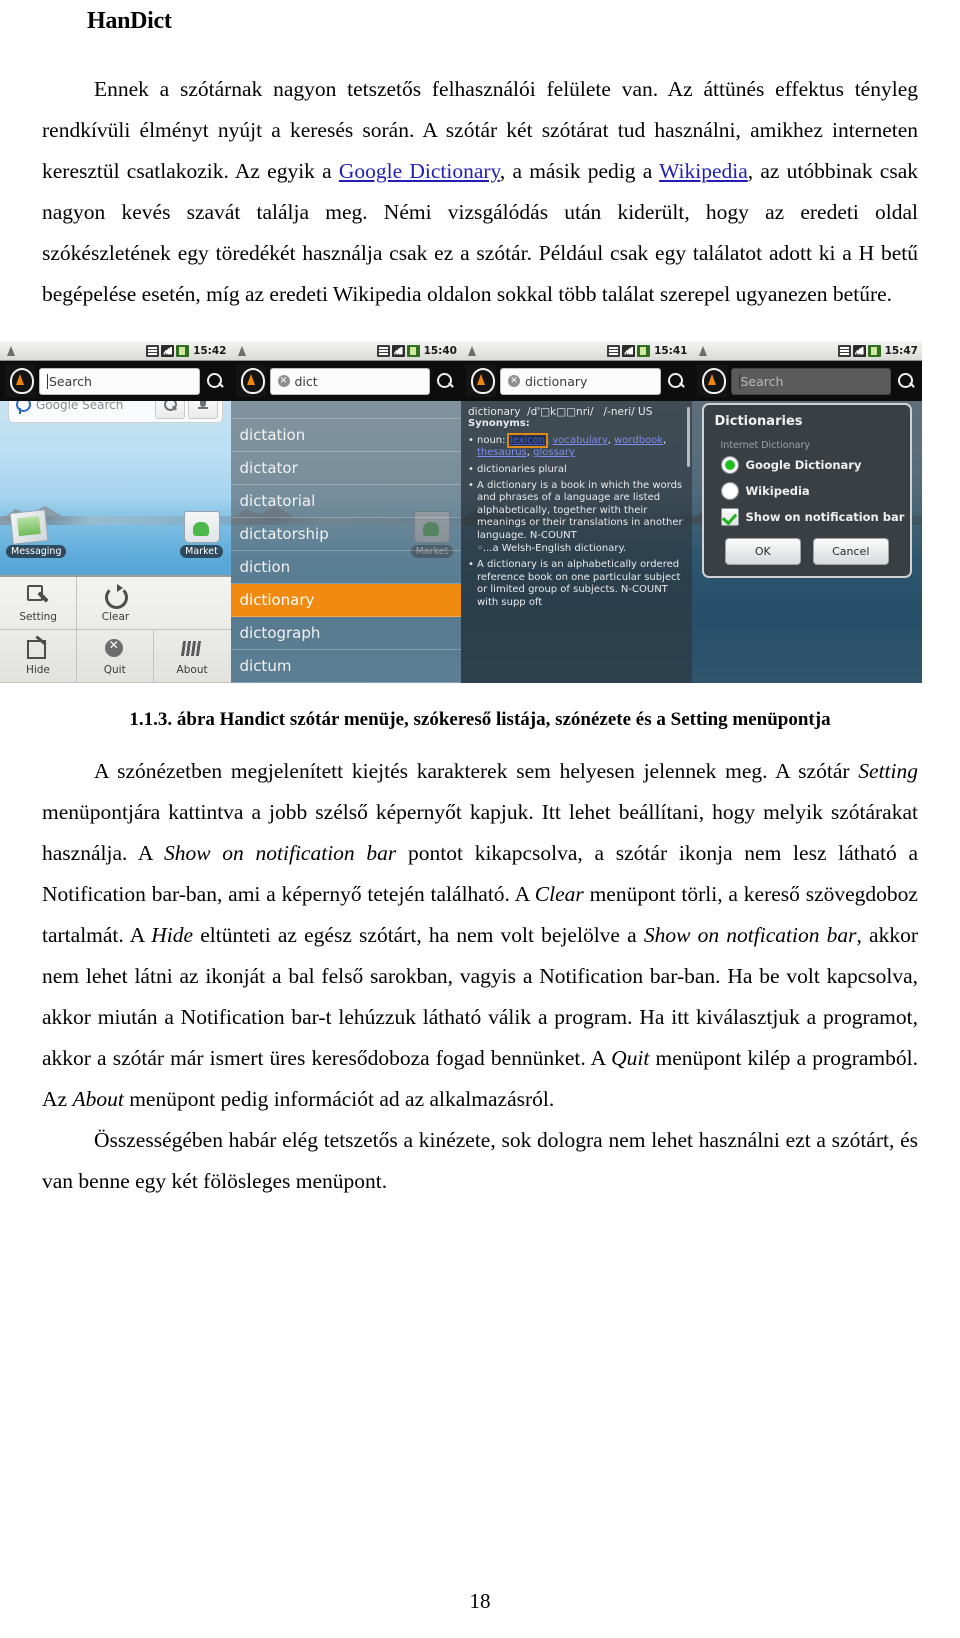 The image size is (960, 1638). I want to click on status-bar: 15:42, so click(115, 351).